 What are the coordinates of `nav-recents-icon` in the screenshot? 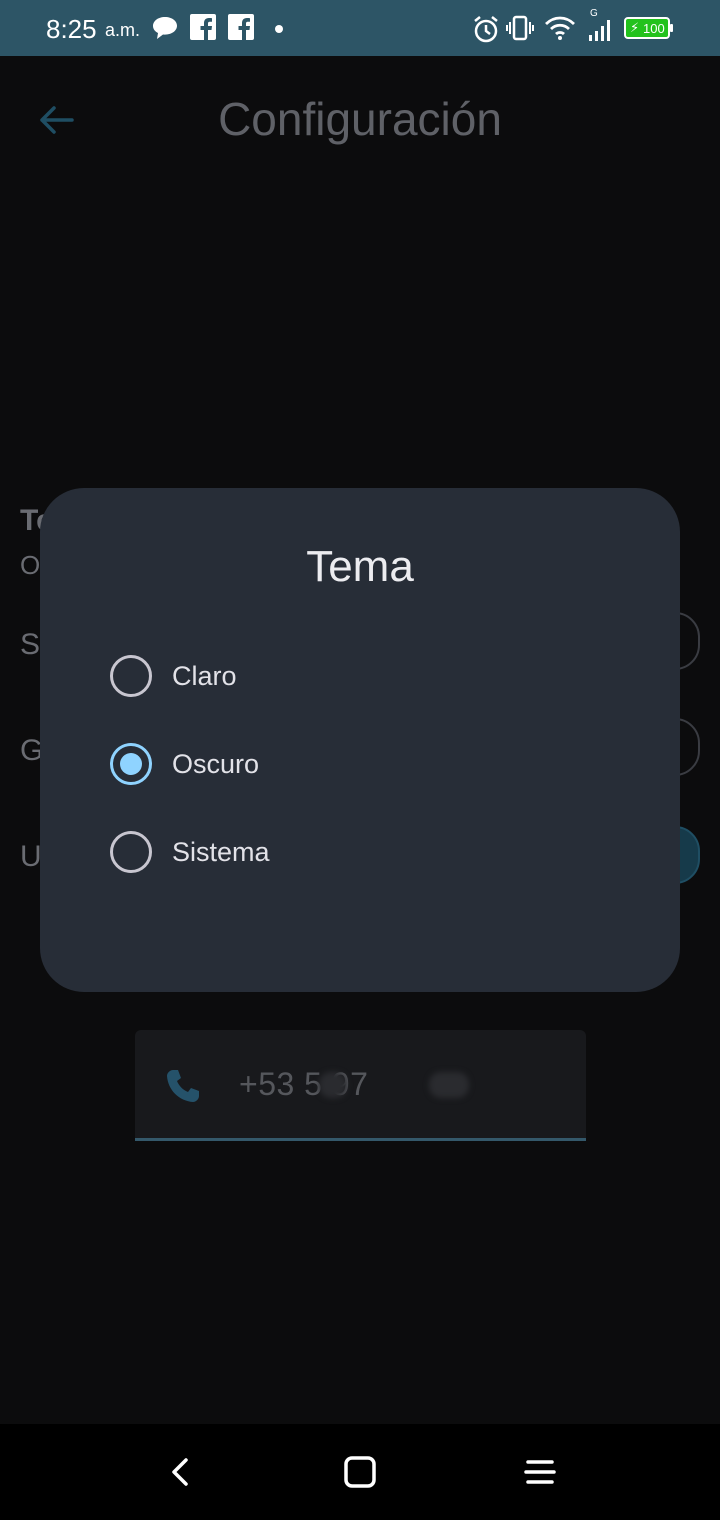 It's located at (540, 1472).